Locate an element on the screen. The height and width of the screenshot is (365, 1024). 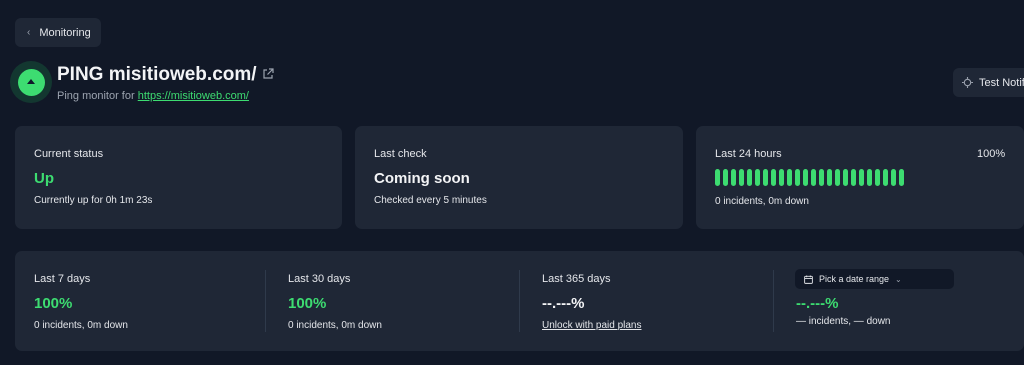
date-range-label: Pick a date range is located at coordinates (854, 279).